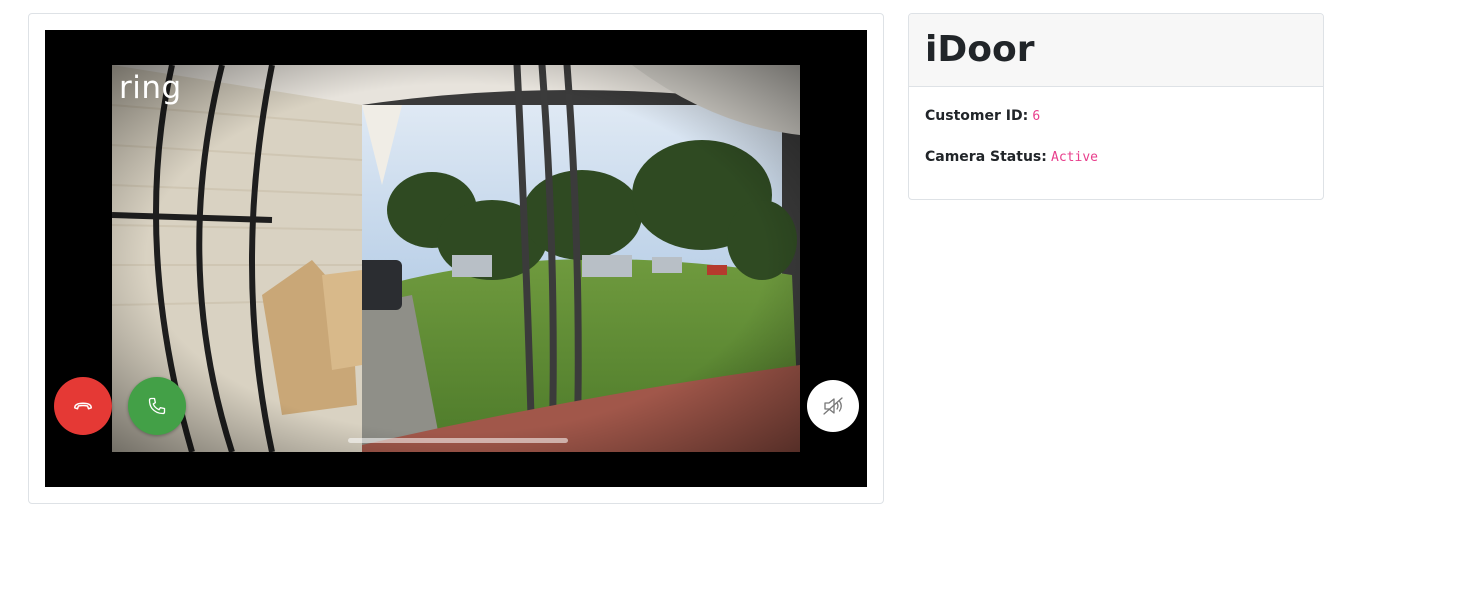 The width and height of the screenshot is (1462, 604). What do you see at coordinates (150, 88) in the screenshot?
I see `ring-logo: ring` at bounding box center [150, 88].